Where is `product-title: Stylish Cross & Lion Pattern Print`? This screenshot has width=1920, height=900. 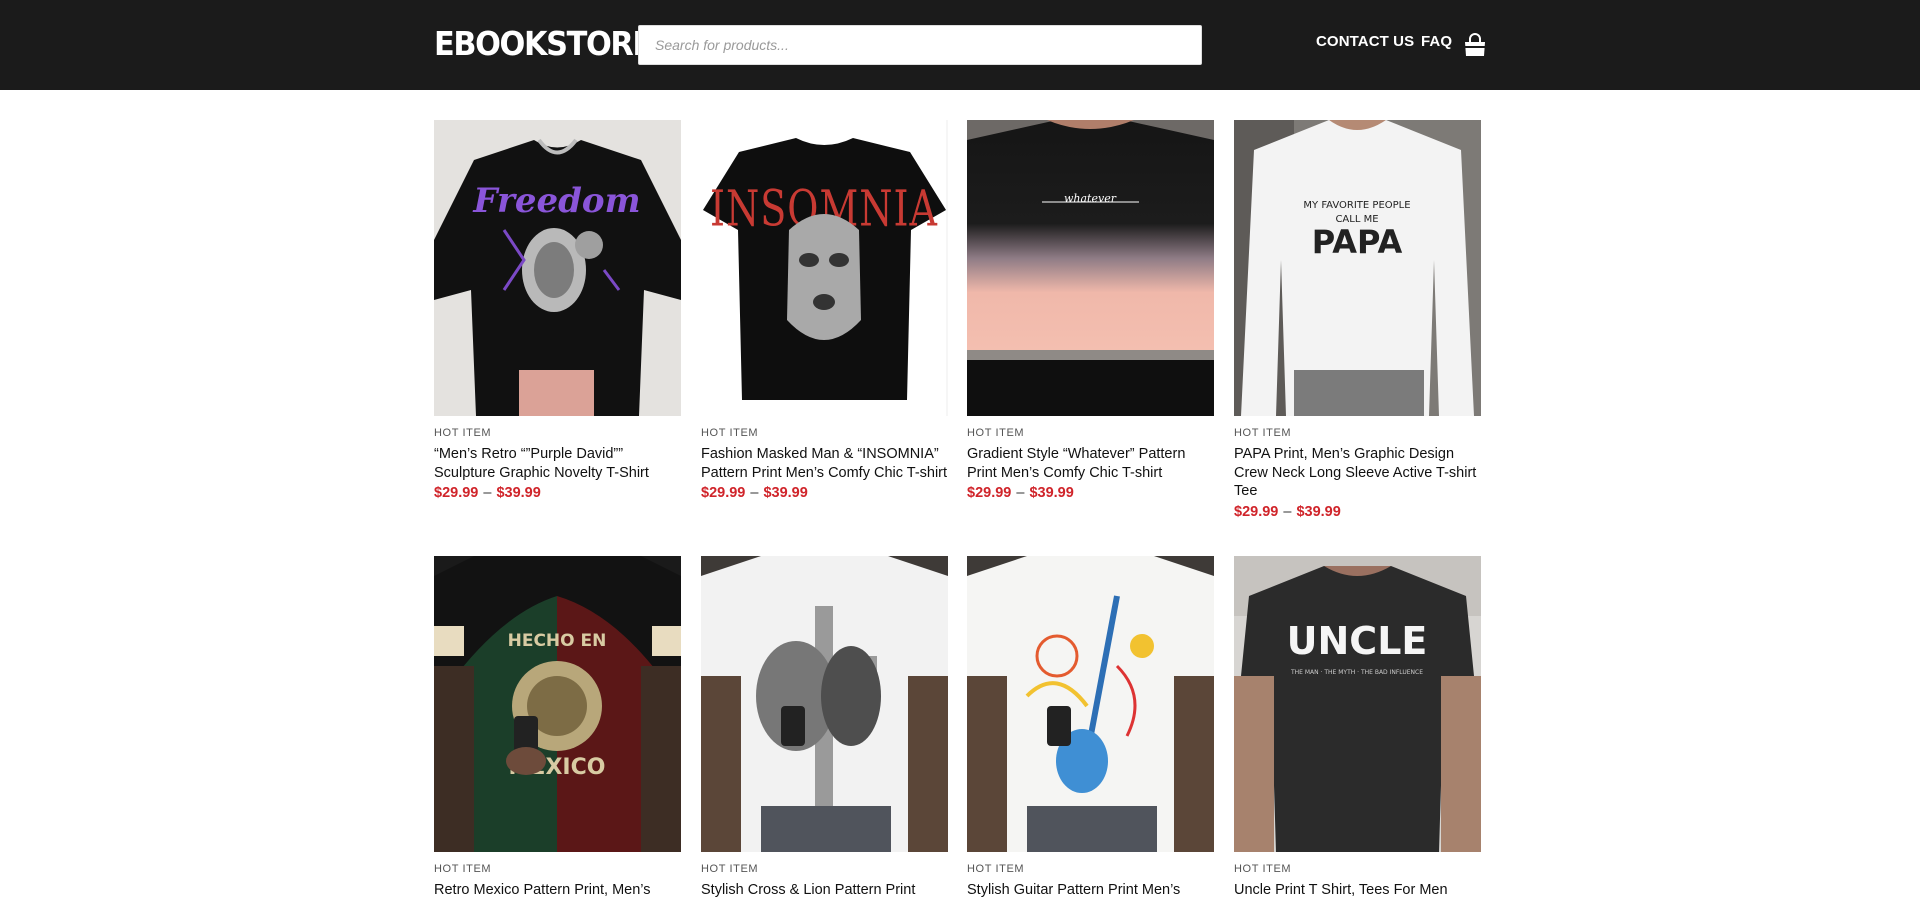
product-title: Stylish Cross & Lion Pattern Print is located at coordinates (824, 890).